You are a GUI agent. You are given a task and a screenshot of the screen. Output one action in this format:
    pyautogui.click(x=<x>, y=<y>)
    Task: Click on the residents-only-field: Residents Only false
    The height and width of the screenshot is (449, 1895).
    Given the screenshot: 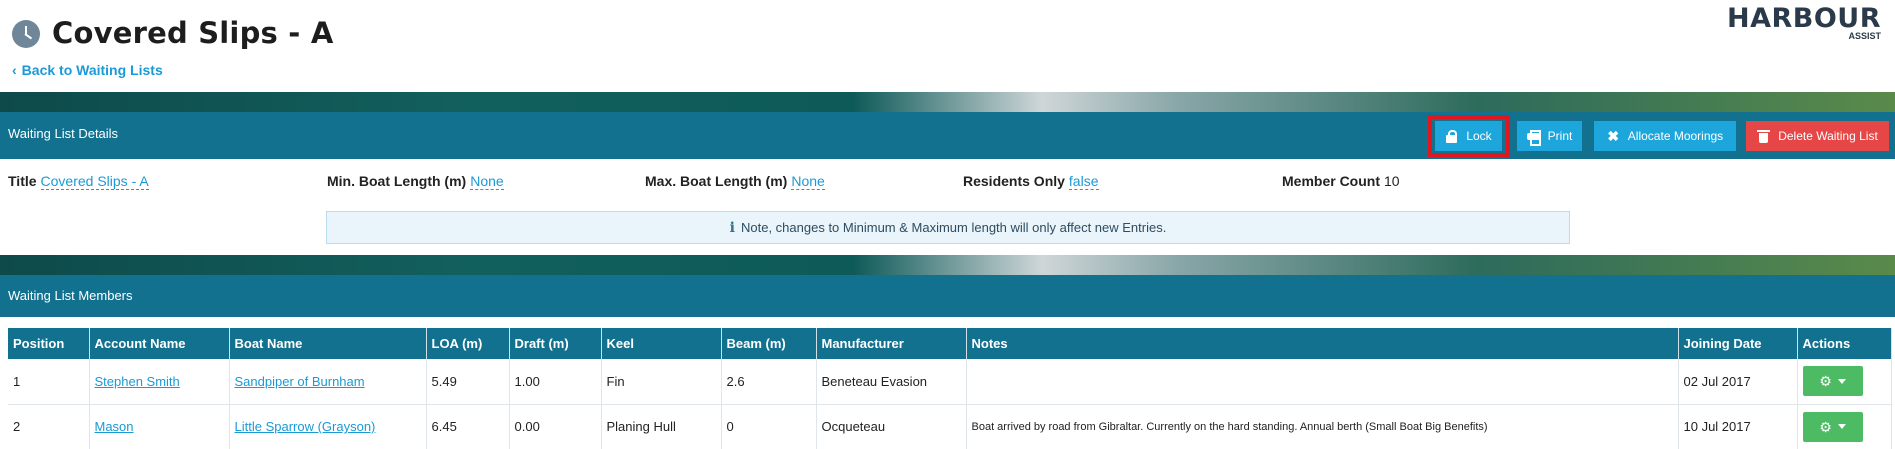 What is the action you would take?
    pyautogui.click(x=1031, y=181)
    